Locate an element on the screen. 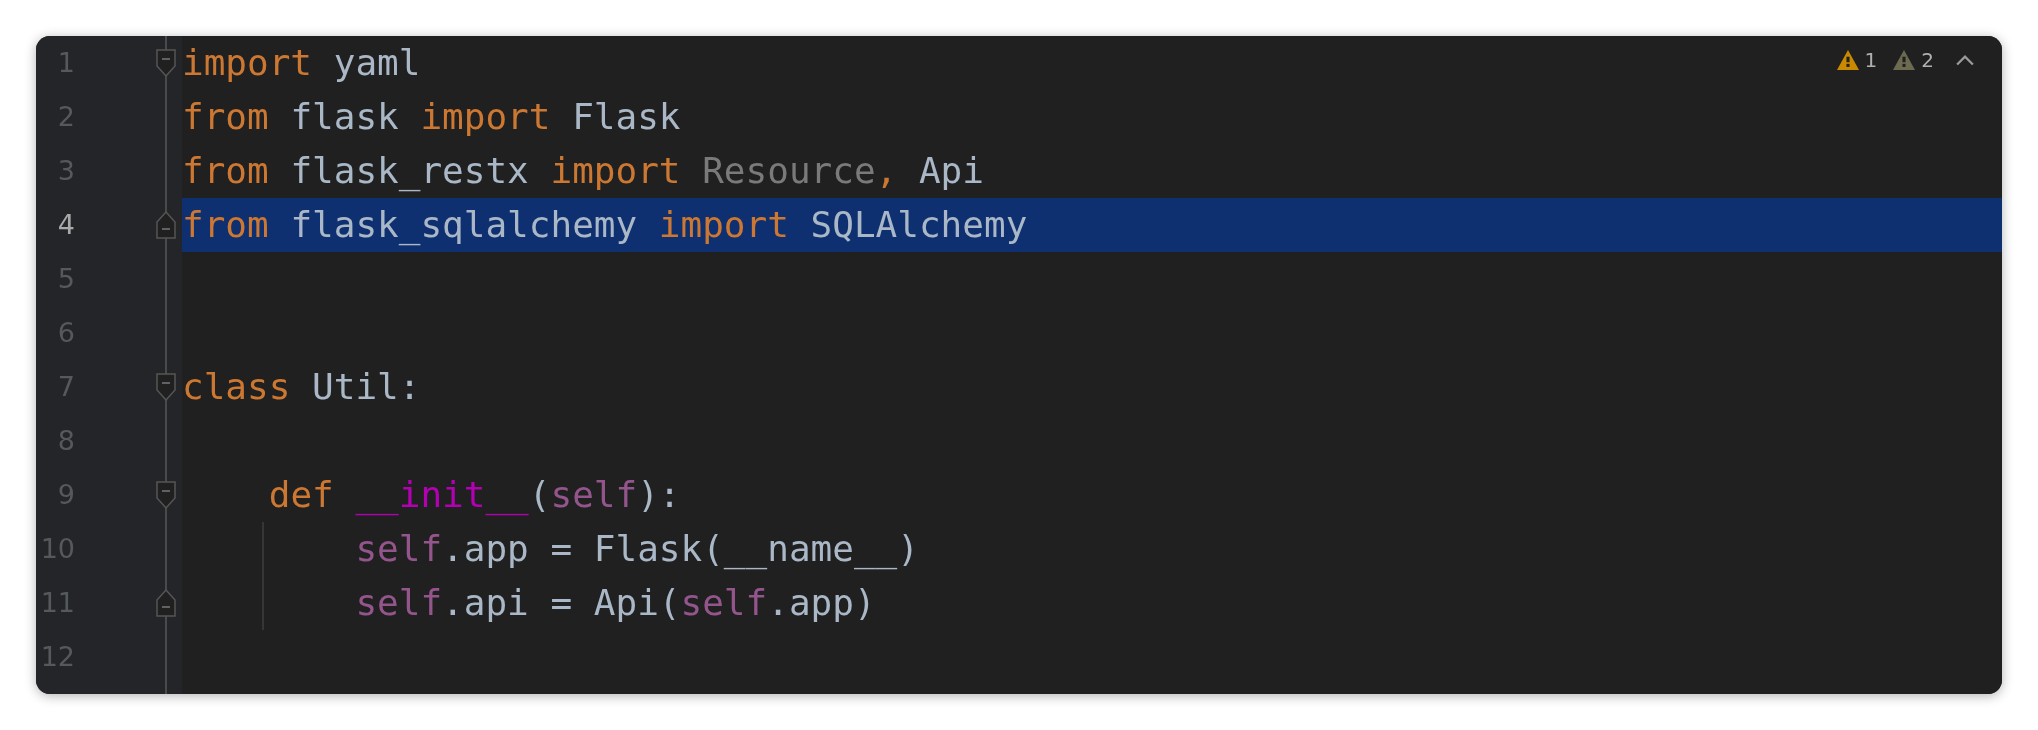 This screenshot has width=2038, height=730. code-line: from flask_restx import Resource, Api is located at coordinates (583, 171).